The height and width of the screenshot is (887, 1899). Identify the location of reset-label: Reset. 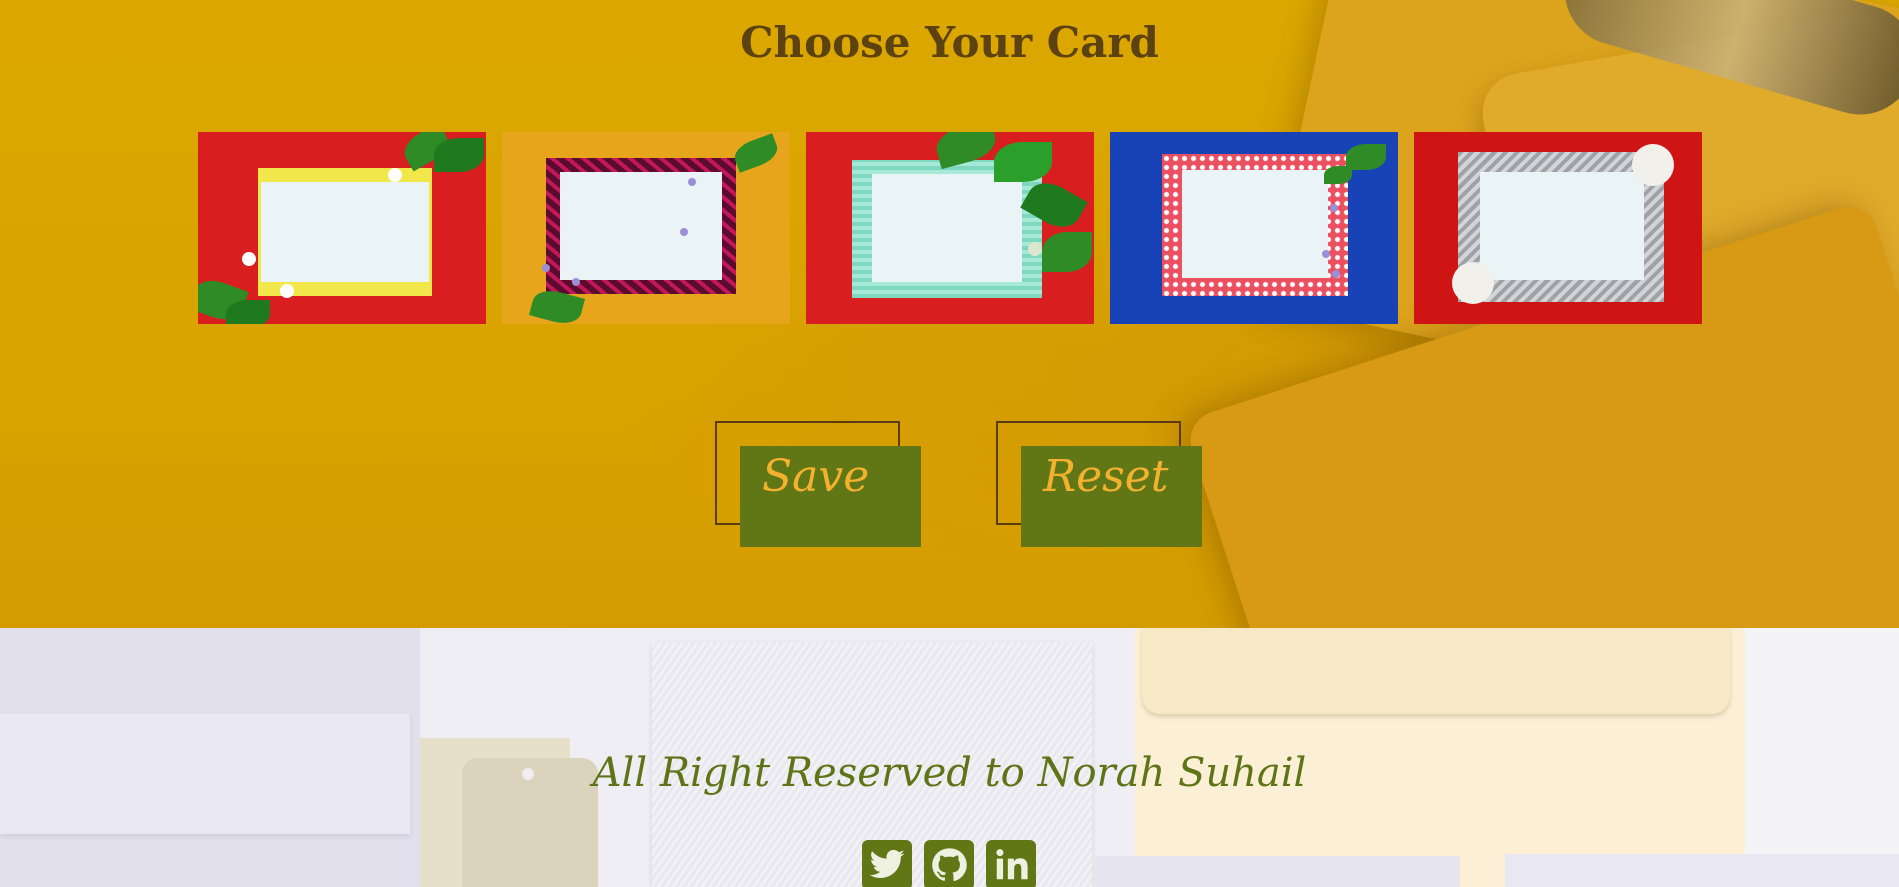
(1106, 476).